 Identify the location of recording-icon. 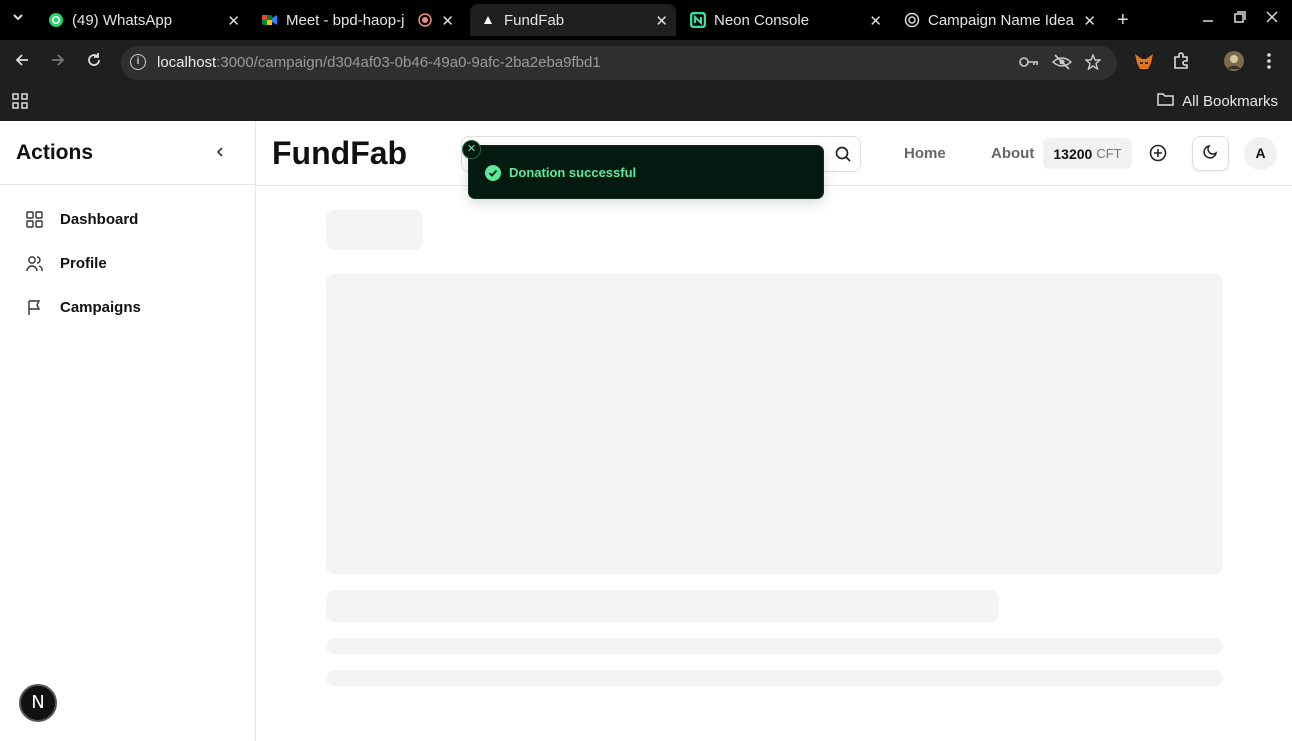
(425, 22).